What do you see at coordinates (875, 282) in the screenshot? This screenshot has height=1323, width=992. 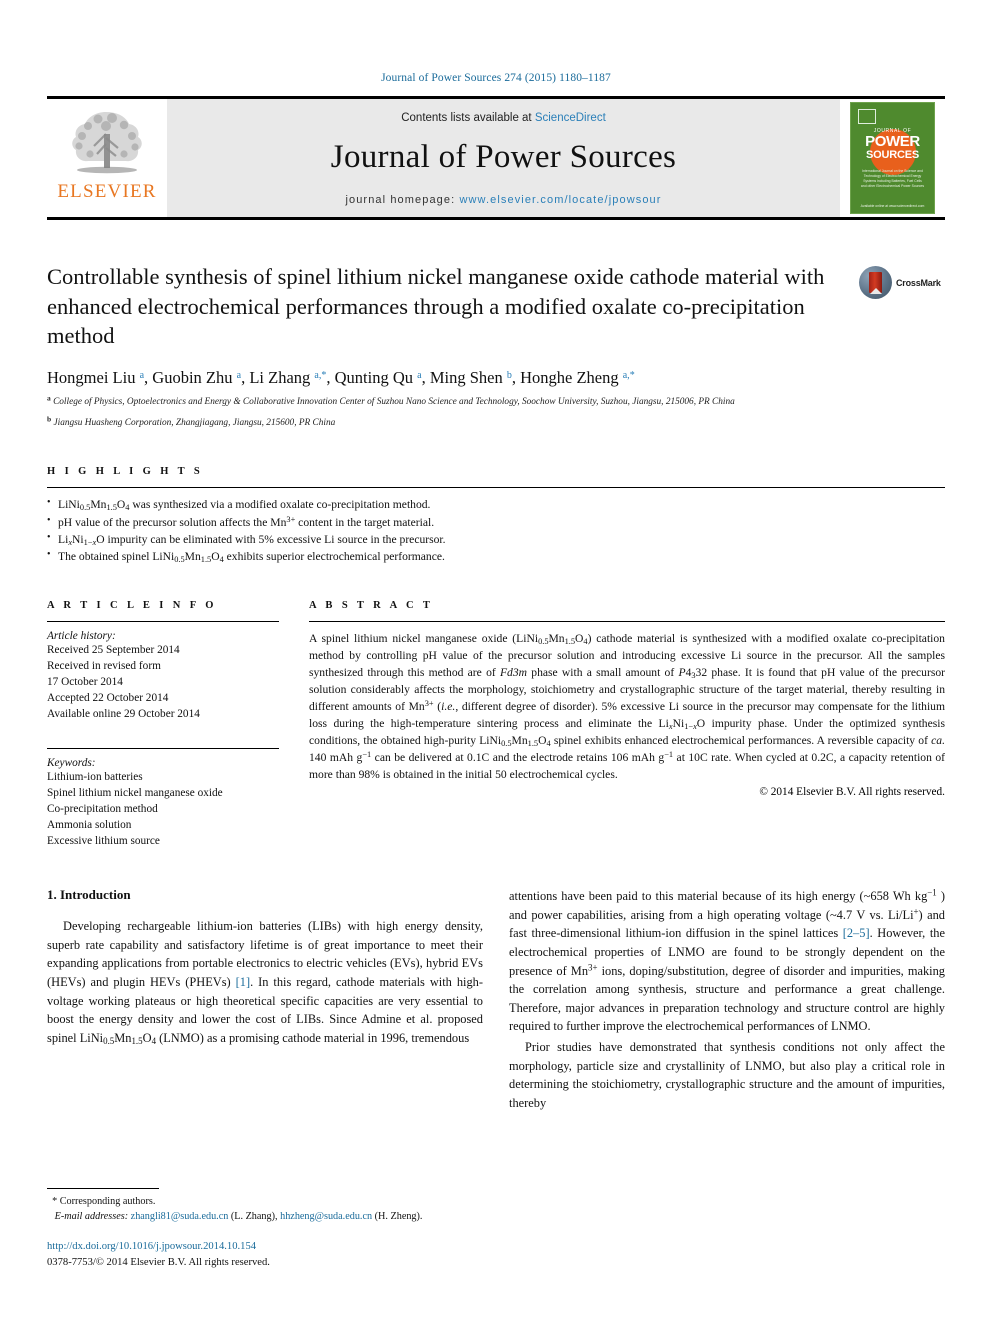 I see `crossmark-icon` at bounding box center [875, 282].